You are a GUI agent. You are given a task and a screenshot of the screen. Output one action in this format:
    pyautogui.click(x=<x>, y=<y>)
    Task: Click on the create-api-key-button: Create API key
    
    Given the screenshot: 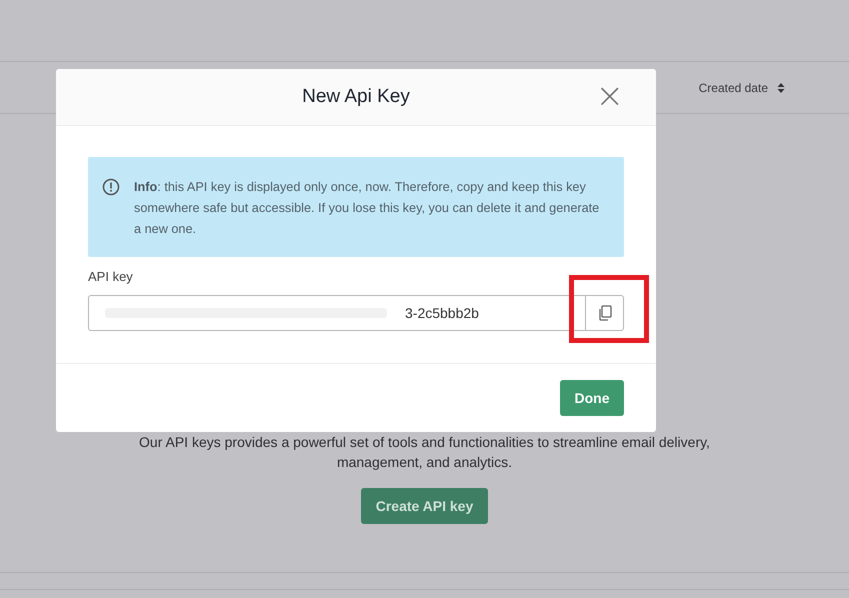 What is the action you would take?
    pyautogui.click(x=424, y=506)
    